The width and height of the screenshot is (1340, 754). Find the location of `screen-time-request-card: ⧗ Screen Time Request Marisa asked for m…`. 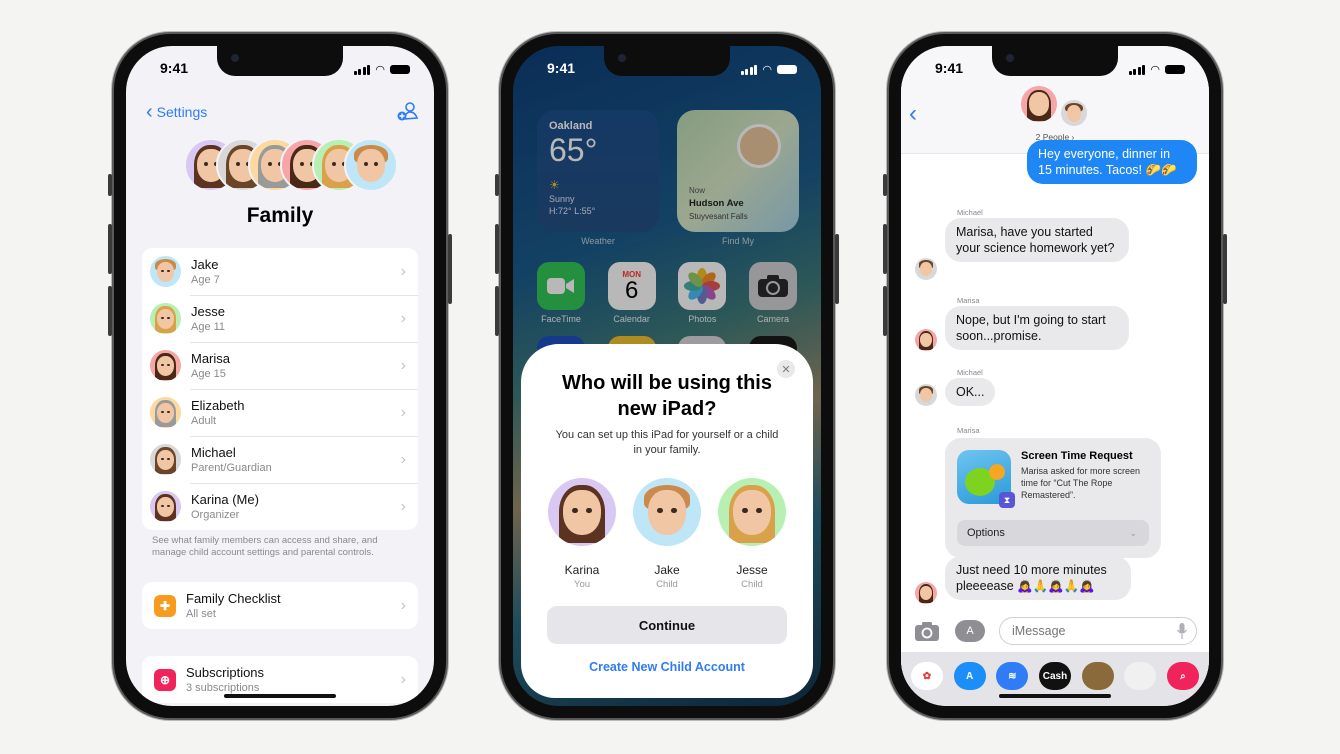

screen-time-request-card: ⧗ Screen Time Request Marisa asked for m… is located at coordinates (1053, 498).